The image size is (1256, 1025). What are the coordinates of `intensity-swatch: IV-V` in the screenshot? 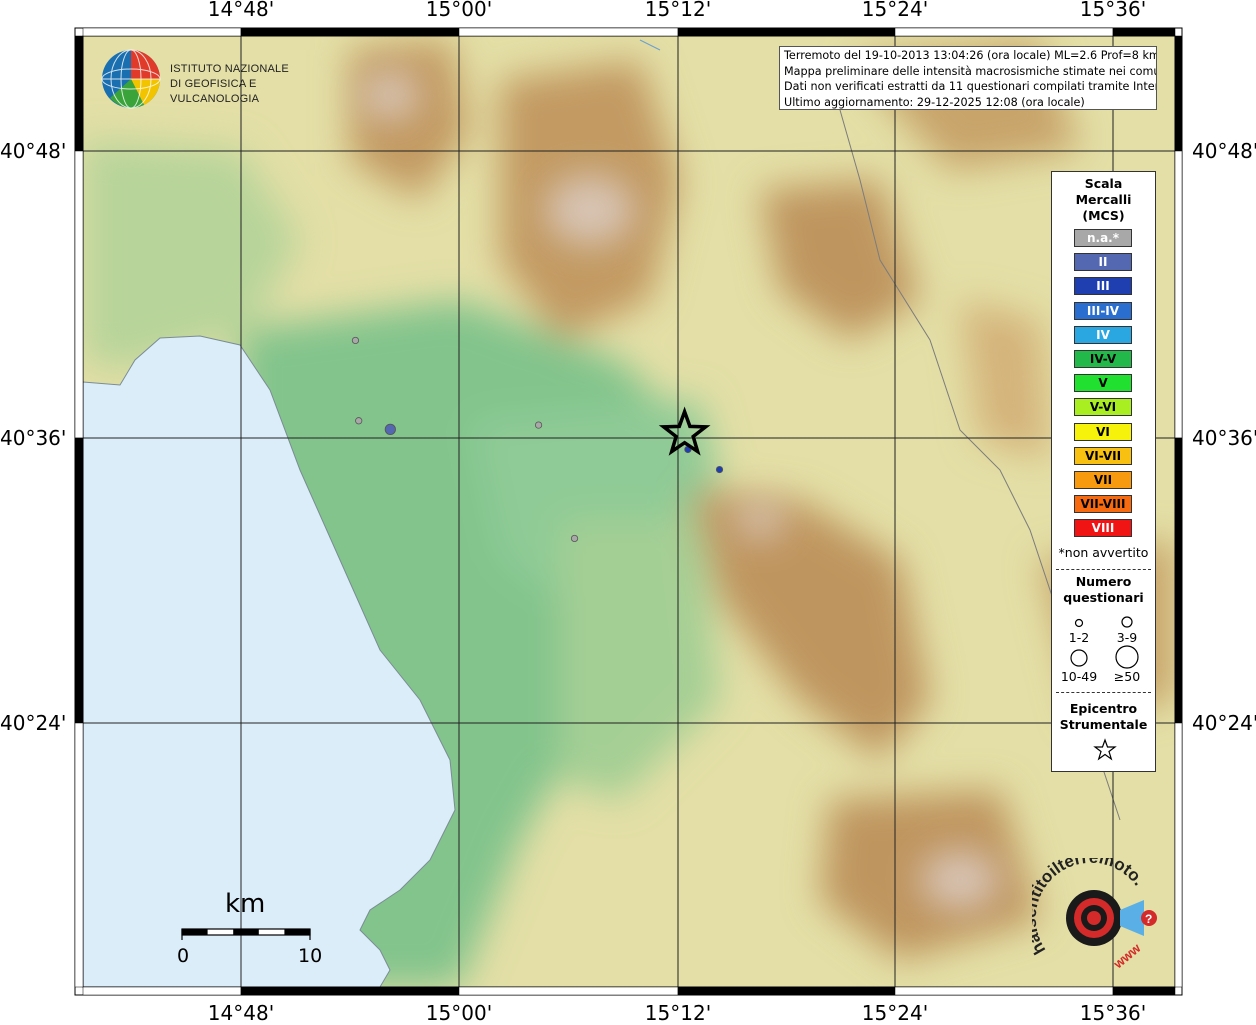 It's located at (1103, 359).